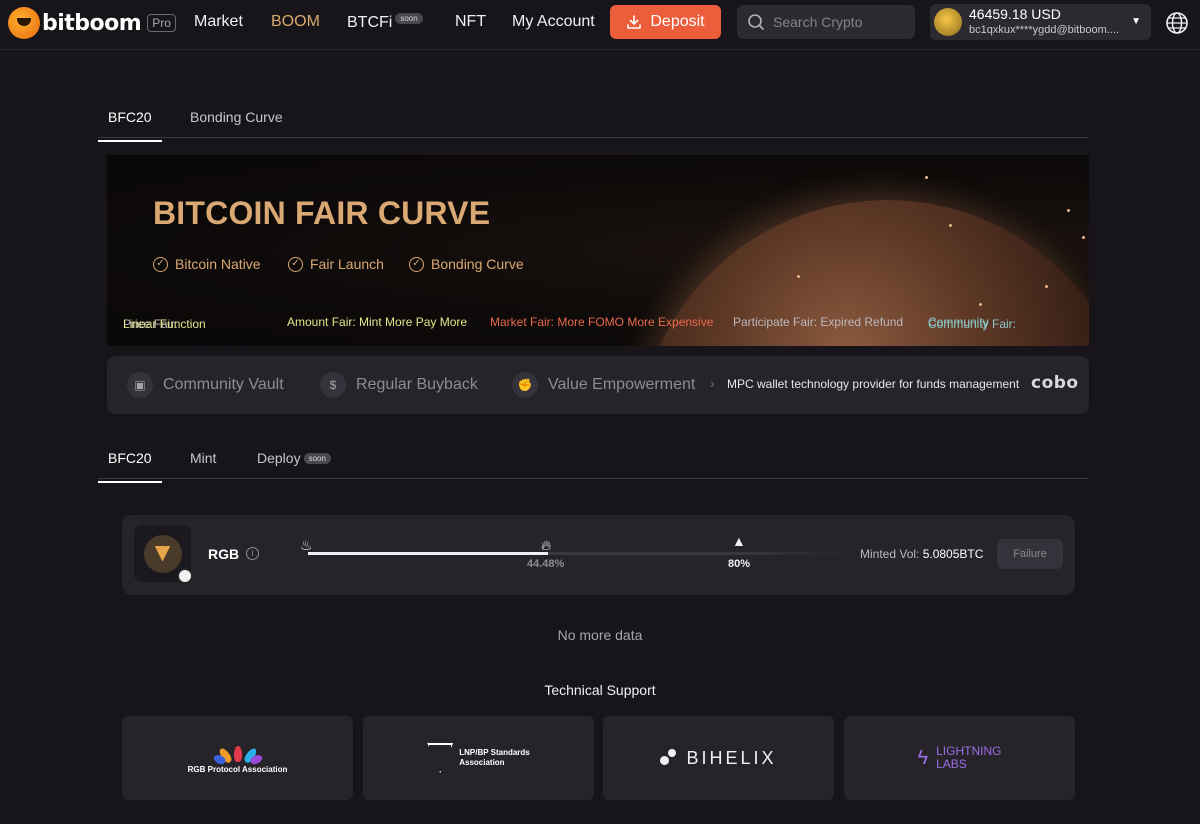 The image size is (1200, 824). What do you see at coordinates (130, 125) in the screenshot?
I see `tab-bfc20: BFC20` at bounding box center [130, 125].